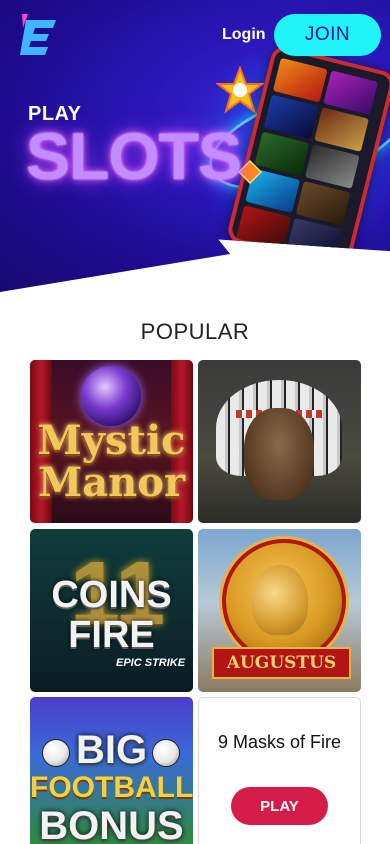 The width and height of the screenshot is (390, 844). I want to click on popular-heading: POPULAR, so click(195, 331).